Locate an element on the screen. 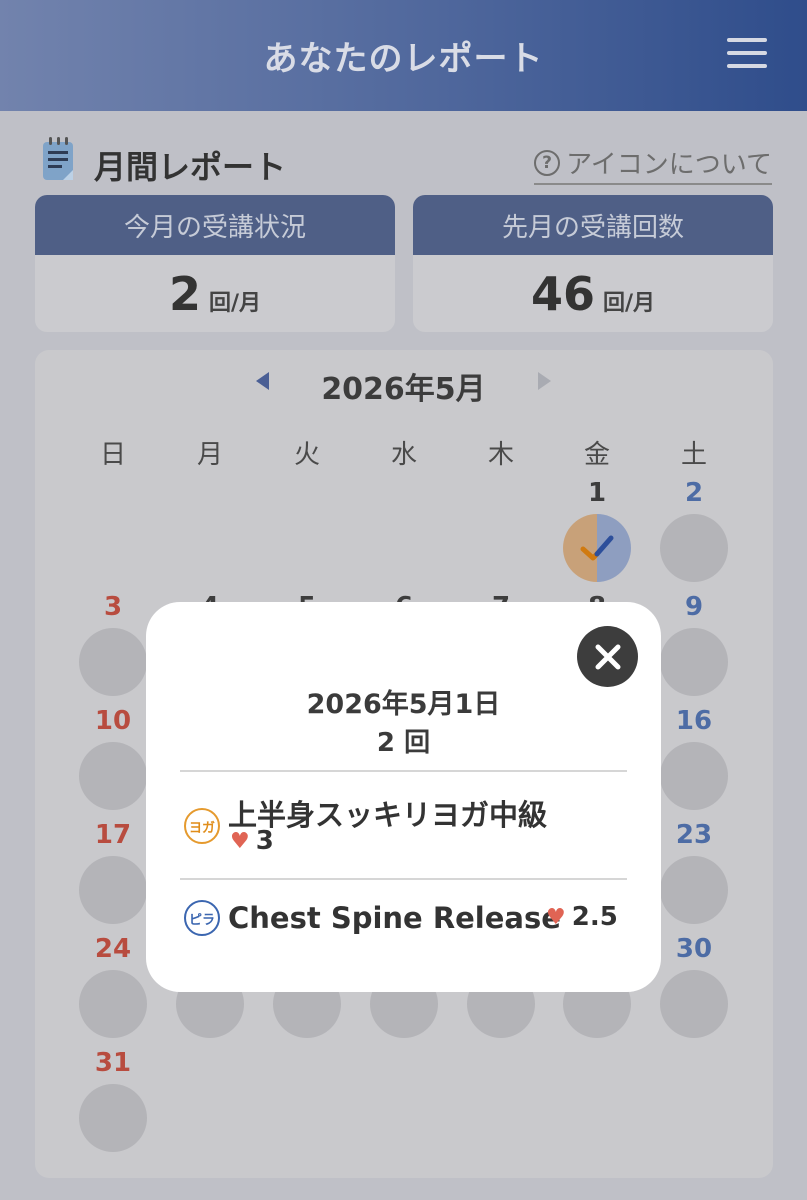 Image resolution: width=807 pixels, height=1200 pixels. stat-label: 先月の受講回数 is located at coordinates (593, 225).